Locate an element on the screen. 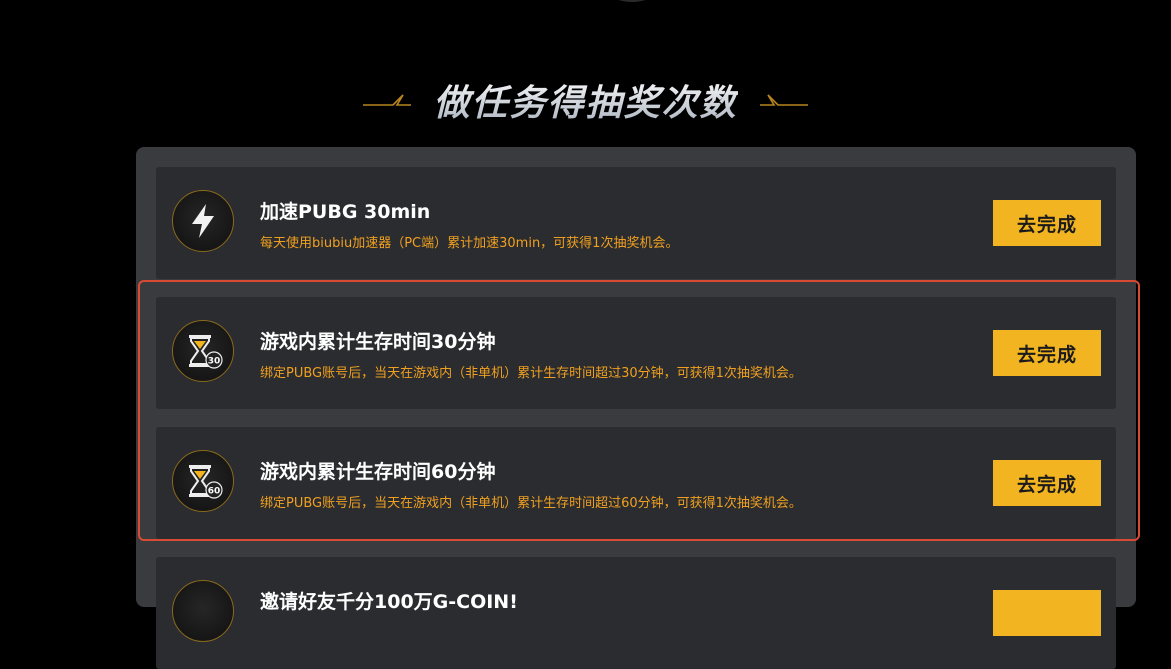 The image size is (1171, 669). task-title: 游戏内累计生存时间30分钟 is located at coordinates (378, 342).